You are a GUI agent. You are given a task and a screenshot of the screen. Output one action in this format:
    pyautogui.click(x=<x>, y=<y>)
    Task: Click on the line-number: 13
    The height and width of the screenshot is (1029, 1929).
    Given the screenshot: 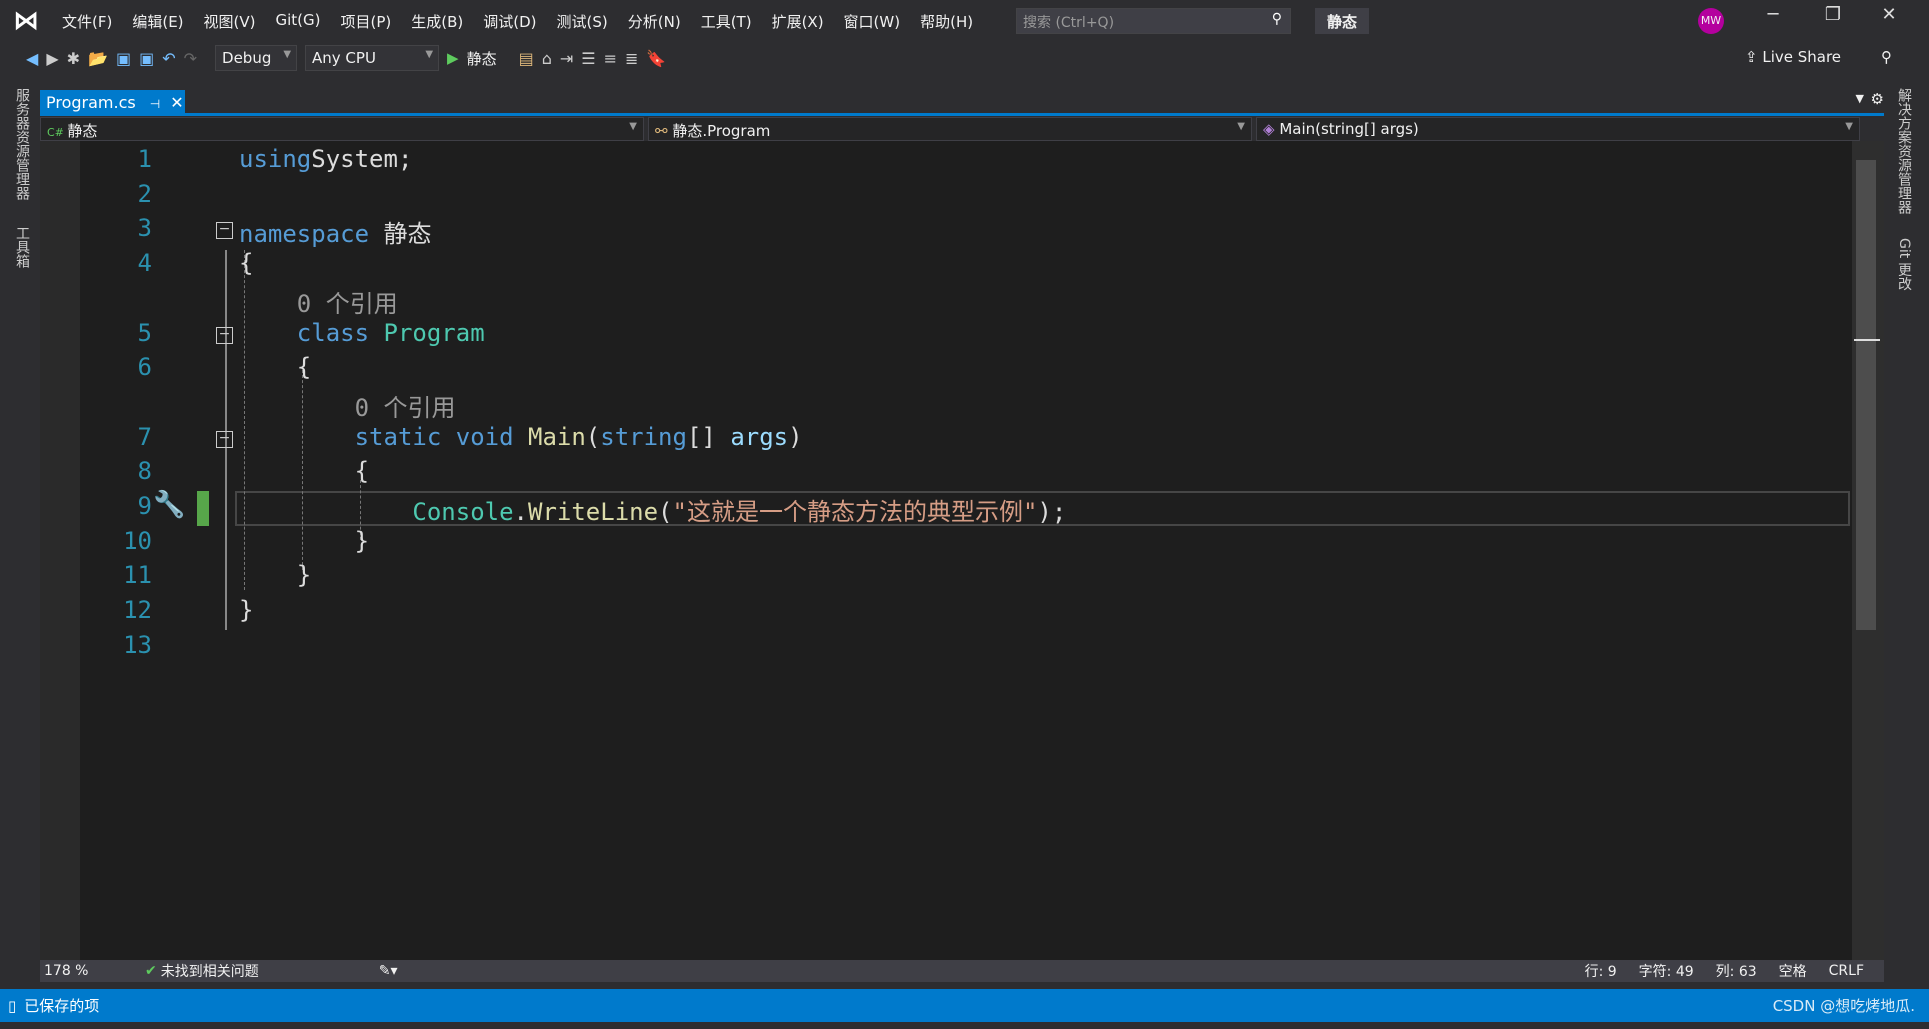 What is the action you would take?
    pyautogui.click(x=137, y=644)
    